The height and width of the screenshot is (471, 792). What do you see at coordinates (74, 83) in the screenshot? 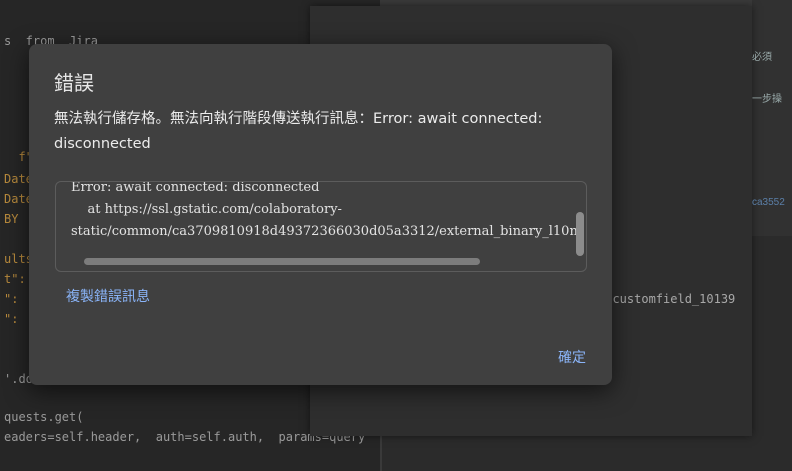
I see `dialog-title: 錯誤` at bounding box center [74, 83].